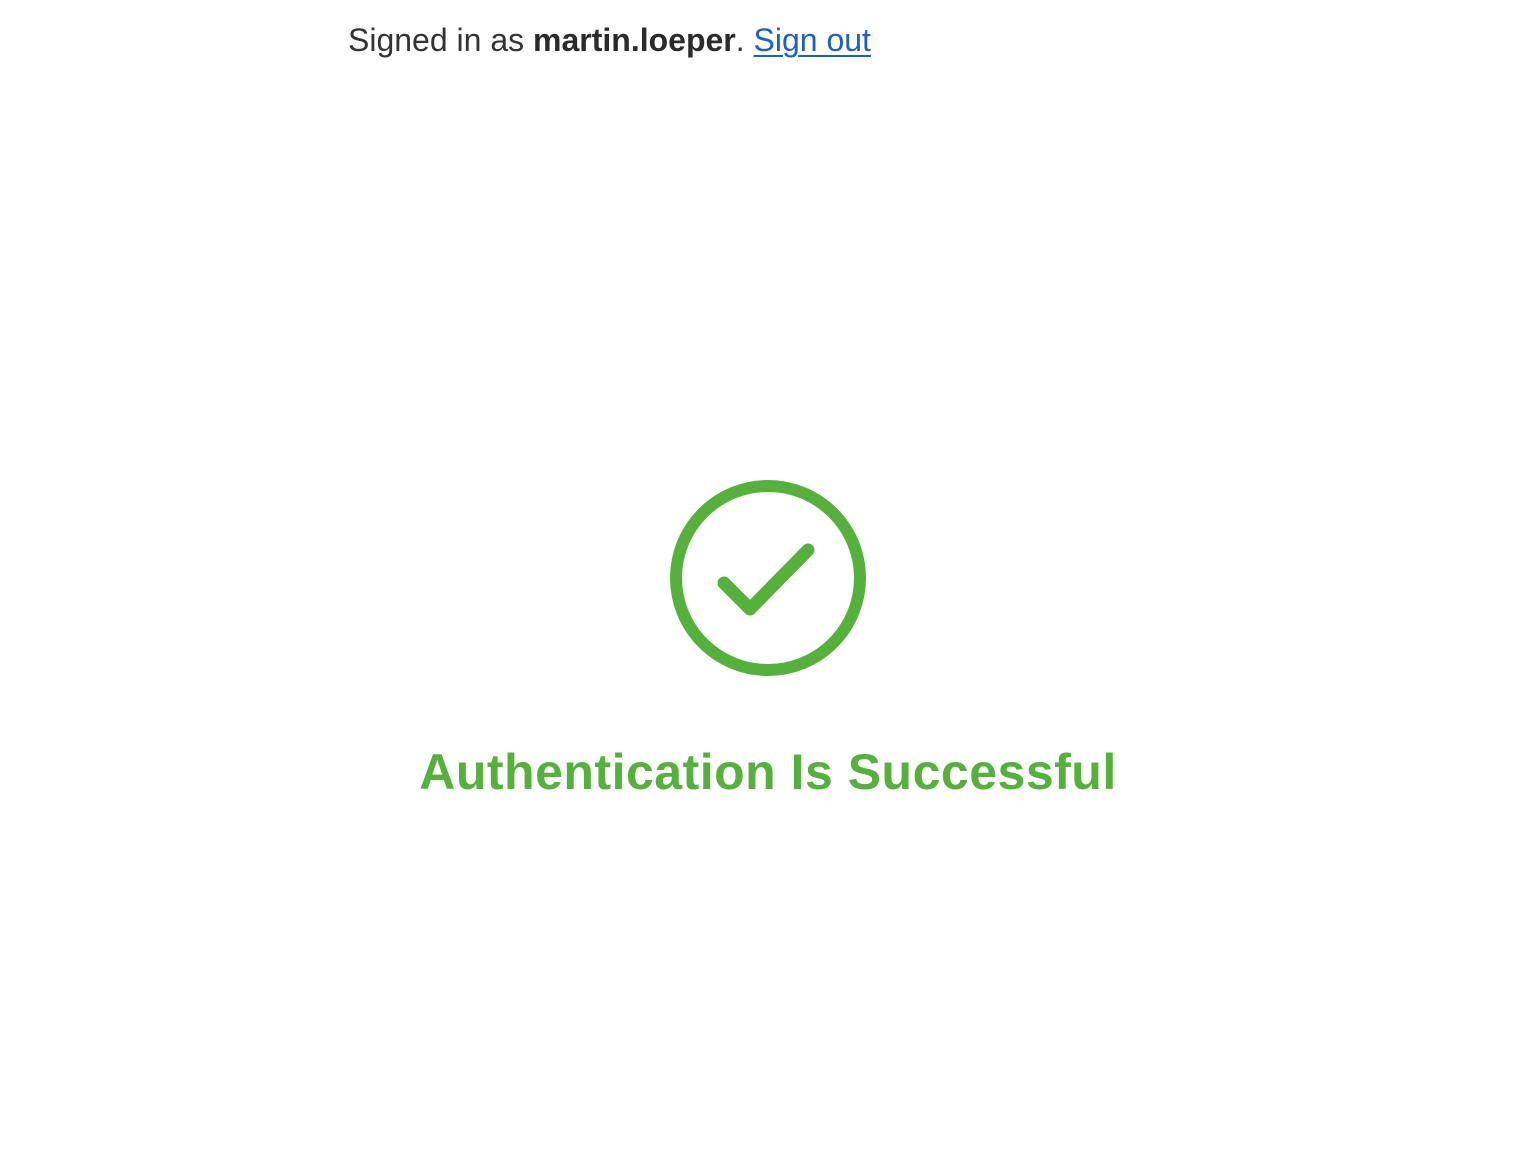 The image size is (1518, 1158). I want to click on signed-in-prefix: Signed in as, so click(436, 40).